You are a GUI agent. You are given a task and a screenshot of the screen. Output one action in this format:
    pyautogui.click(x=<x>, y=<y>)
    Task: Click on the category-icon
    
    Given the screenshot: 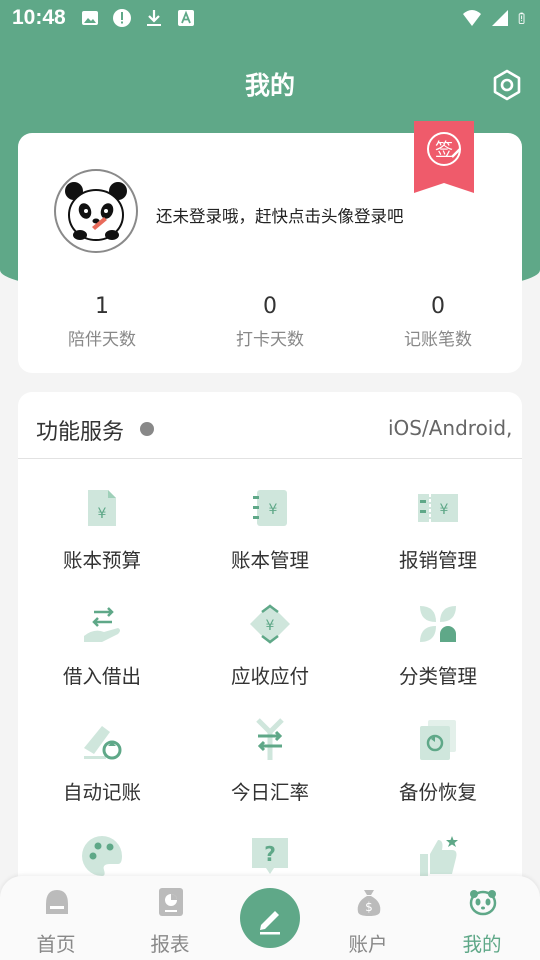 What is the action you would take?
    pyautogui.click(x=438, y=624)
    